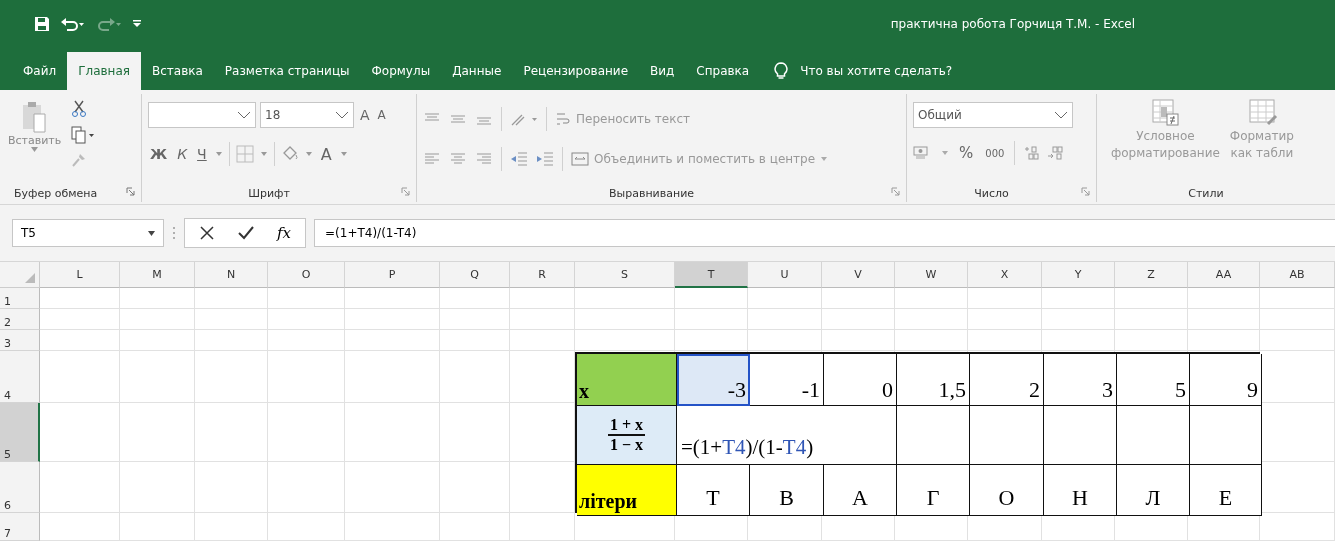 This screenshot has width=1335, height=541. I want to click on ribbon-tab: Данные, so click(477, 71).